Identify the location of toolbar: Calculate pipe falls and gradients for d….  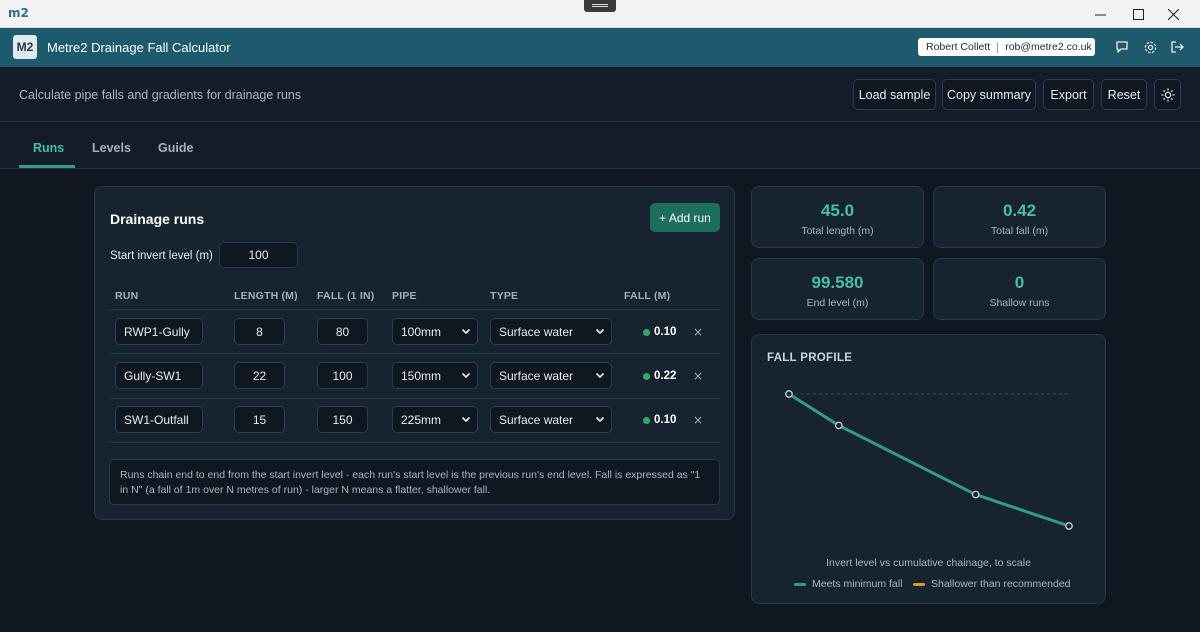
(600, 94).